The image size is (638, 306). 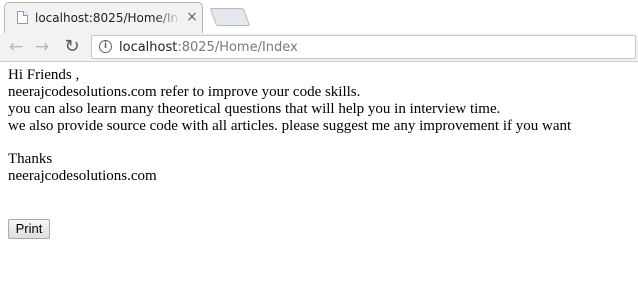 I want to click on browser-toolbar: ← → ↻ i localhost:8025/Home/Index, so click(x=319, y=47).